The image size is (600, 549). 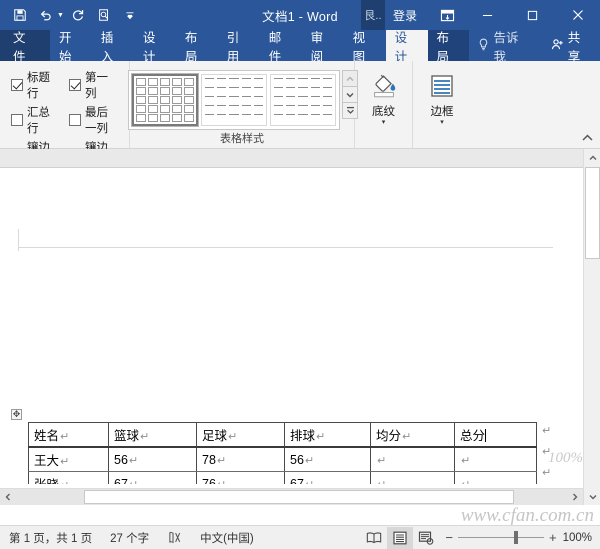 What do you see at coordinates (46, 15) in the screenshot?
I see `undo-icon` at bounding box center [46, 15].